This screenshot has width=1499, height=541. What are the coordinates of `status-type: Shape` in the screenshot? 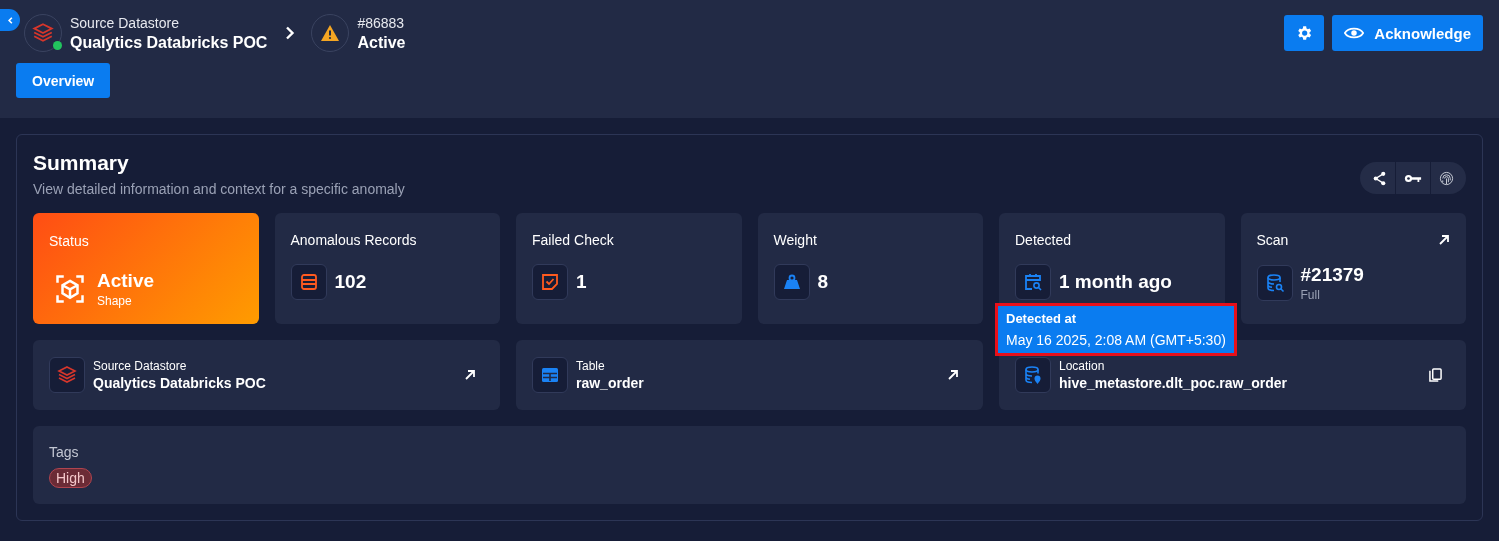 It's located at (115, 301).